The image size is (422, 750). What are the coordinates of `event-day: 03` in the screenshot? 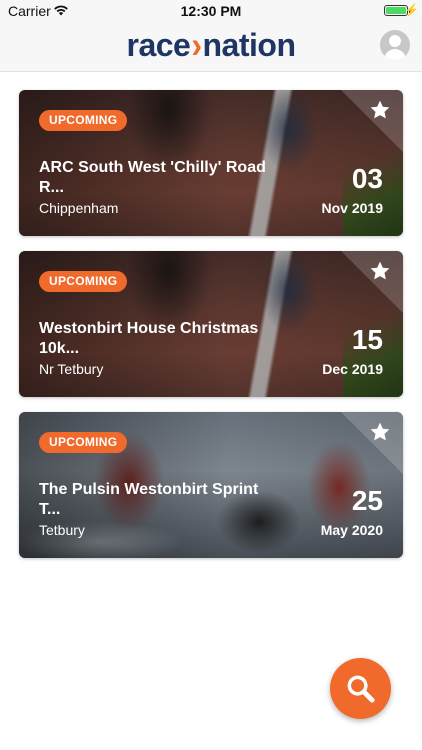 It's located at (367, 178).